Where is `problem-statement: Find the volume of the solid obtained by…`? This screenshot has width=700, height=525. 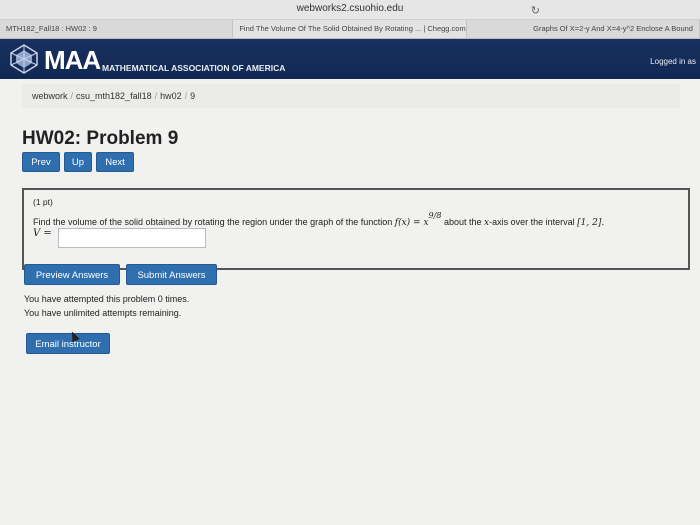 problem-statement: Find the volume of the solid obtained by… is located at coordinates (319, 219).